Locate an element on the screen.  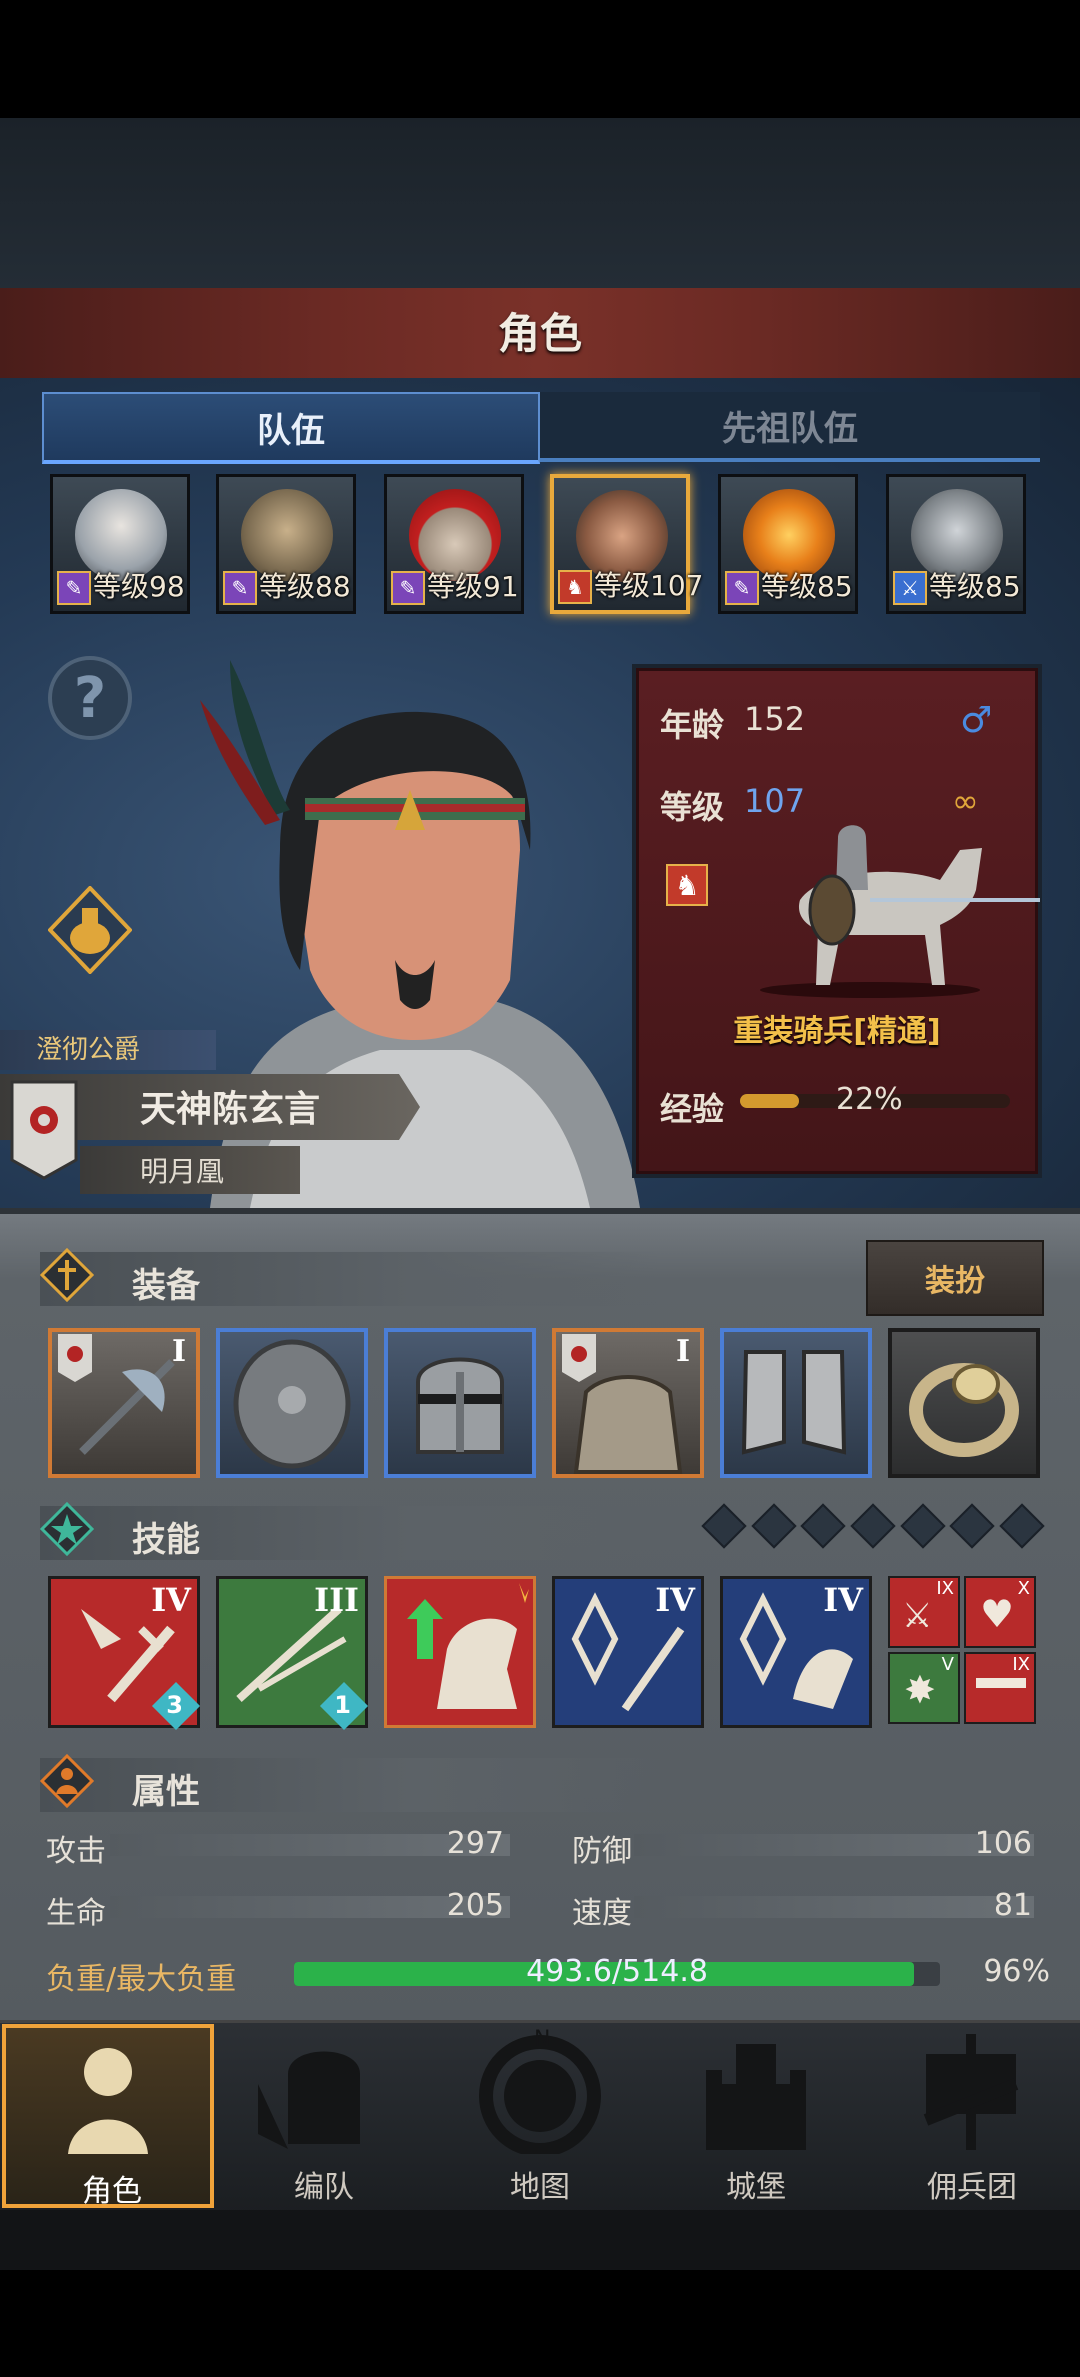
equipment-title: 装备 is located at coordinates (166, 1286).